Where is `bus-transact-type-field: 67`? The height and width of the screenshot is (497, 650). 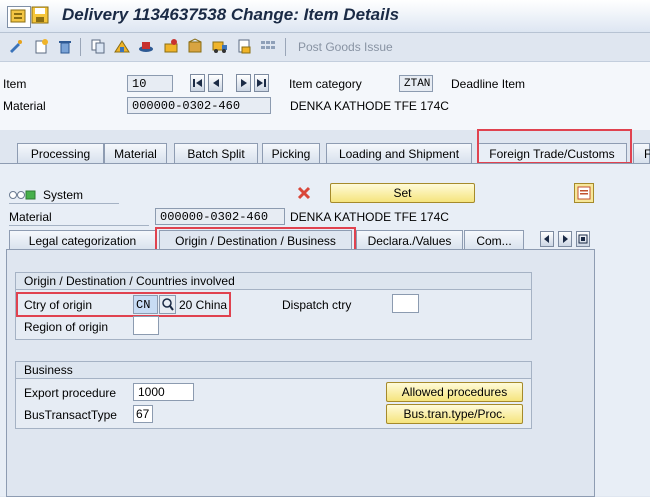 bus-transact-type-field: 67 is located at coordinates (143, 414).